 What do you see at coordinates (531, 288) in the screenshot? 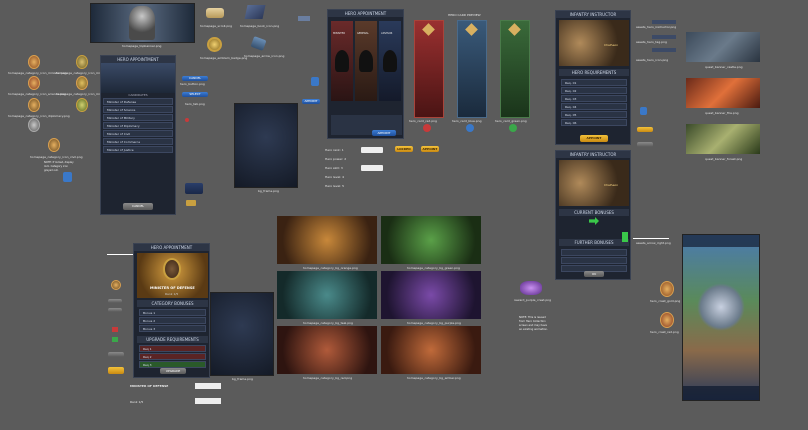
I see `purple-crest-icon` at bounding box center [531, 288].